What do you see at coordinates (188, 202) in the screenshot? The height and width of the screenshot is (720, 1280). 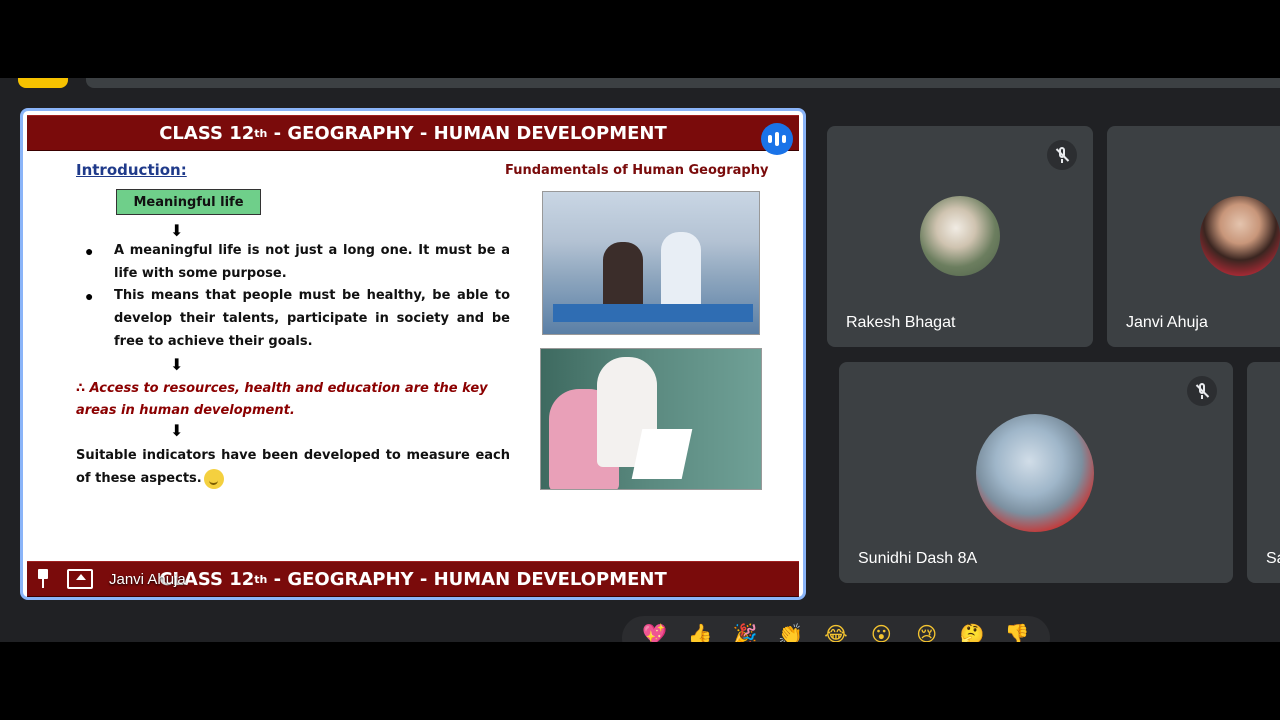 I see `meaningful-life-box: Meaningful life` at bounding box center [188, 202].